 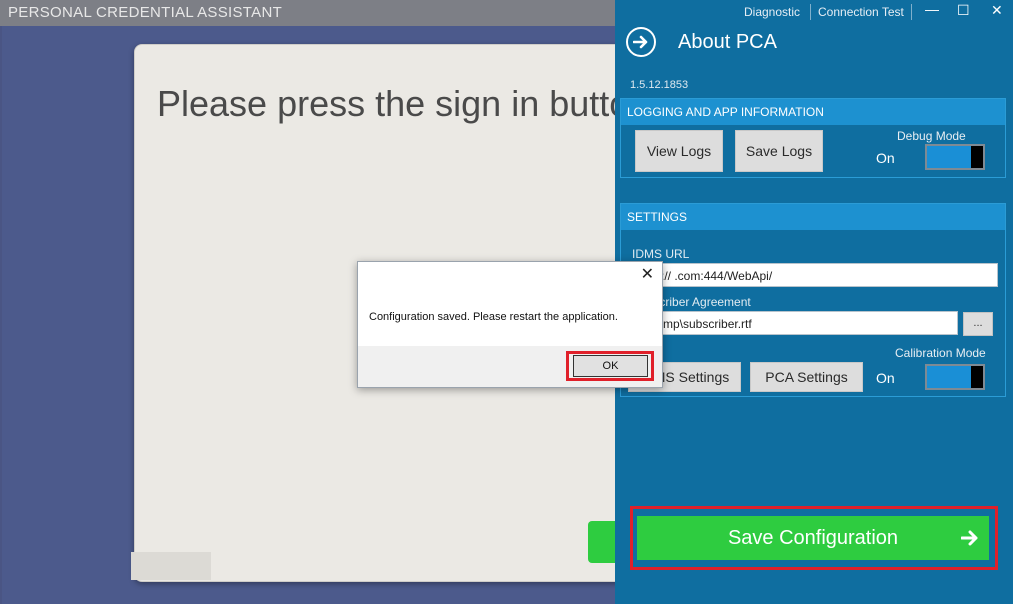 What do you see at coordinates (779, 151) in the screenshot?
I see `save-logs-button: Save Logs` at bounding box center [779, 151].